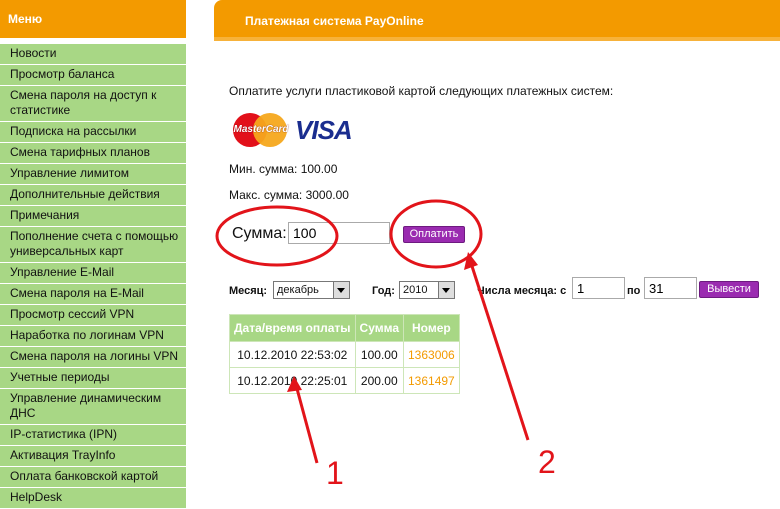 The height and width of the screenshot is (509, 780). Describe the element at coordinates (598, 288) in the screenshot. I see `day-from-input` at that location.